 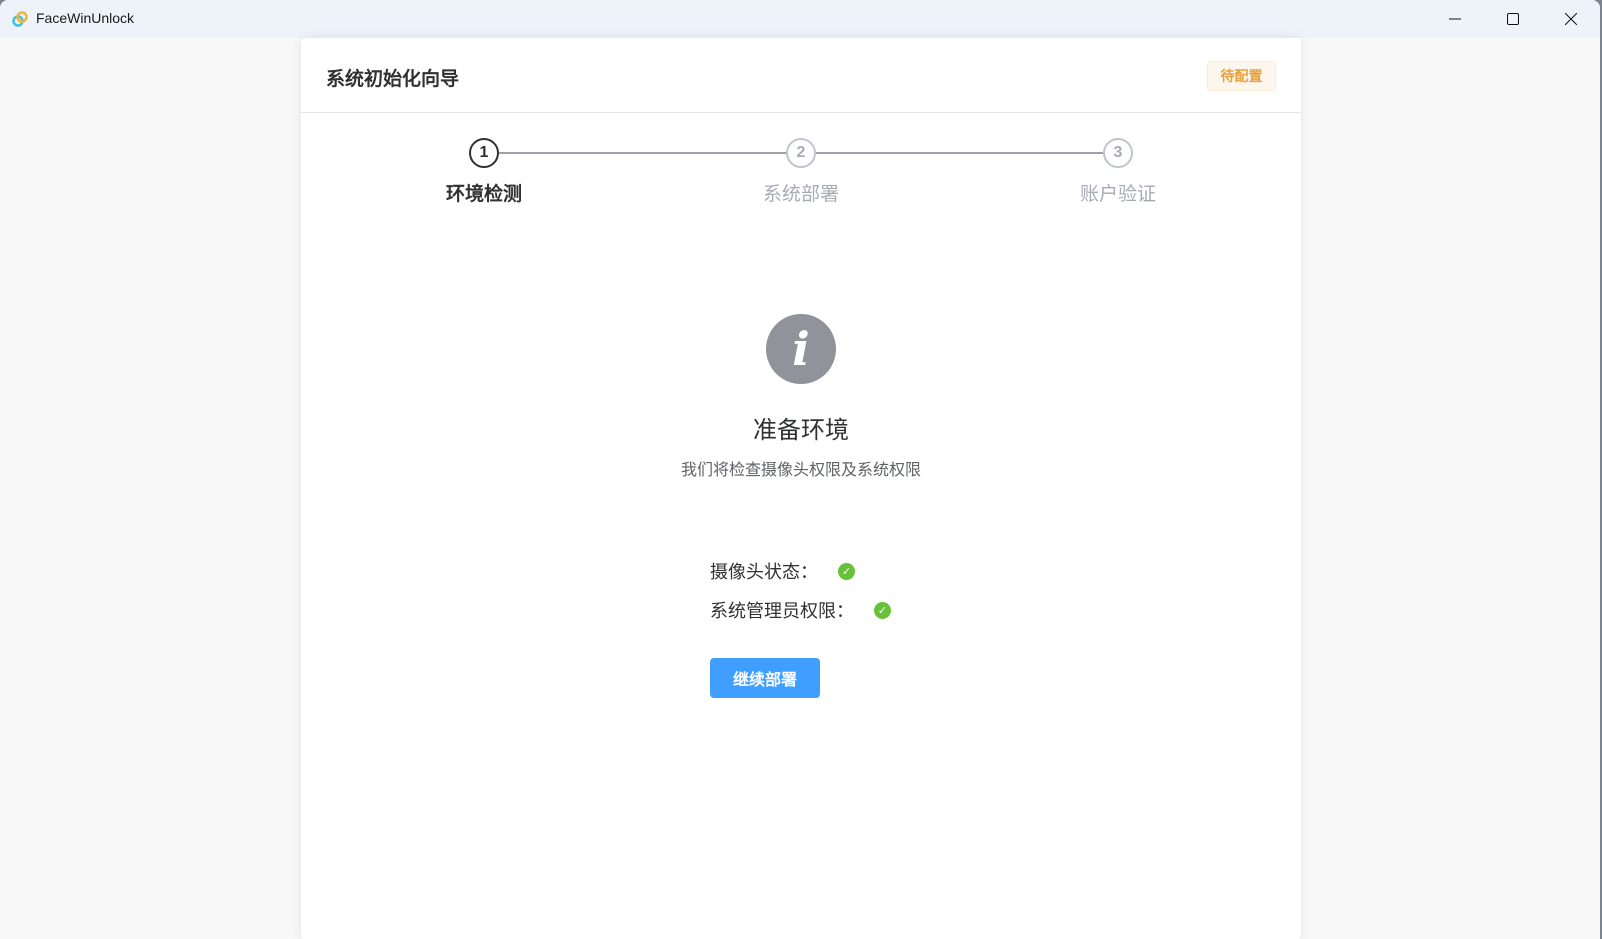 I want to click on content-title: 准备环境, so click(x=801, y=430).